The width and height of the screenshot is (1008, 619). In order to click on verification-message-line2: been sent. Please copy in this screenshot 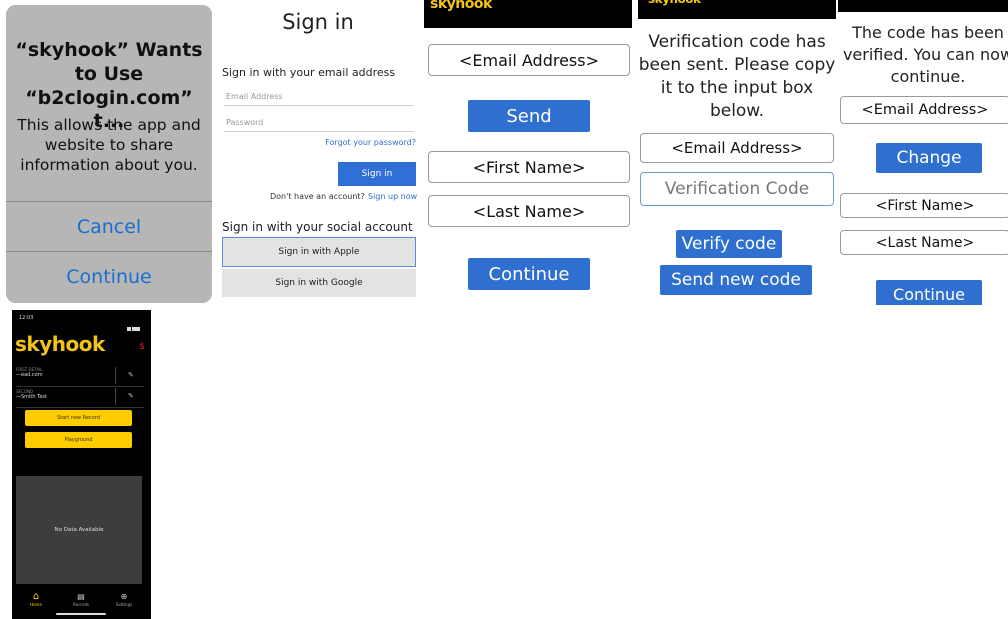, I will do `click(737, 65)`.